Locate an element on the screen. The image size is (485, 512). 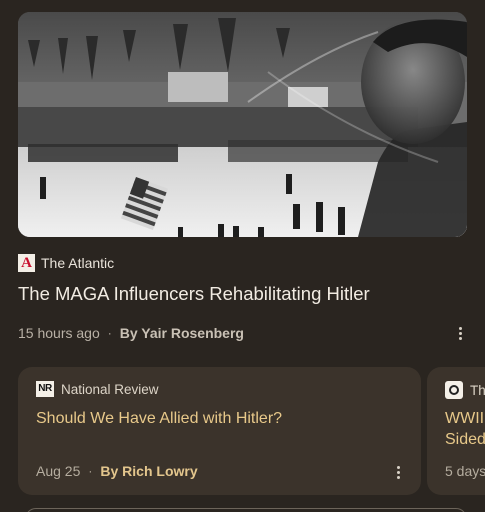
card-meta: Aug 25 · By Rich Lowry is located at coordinates (117, 471).